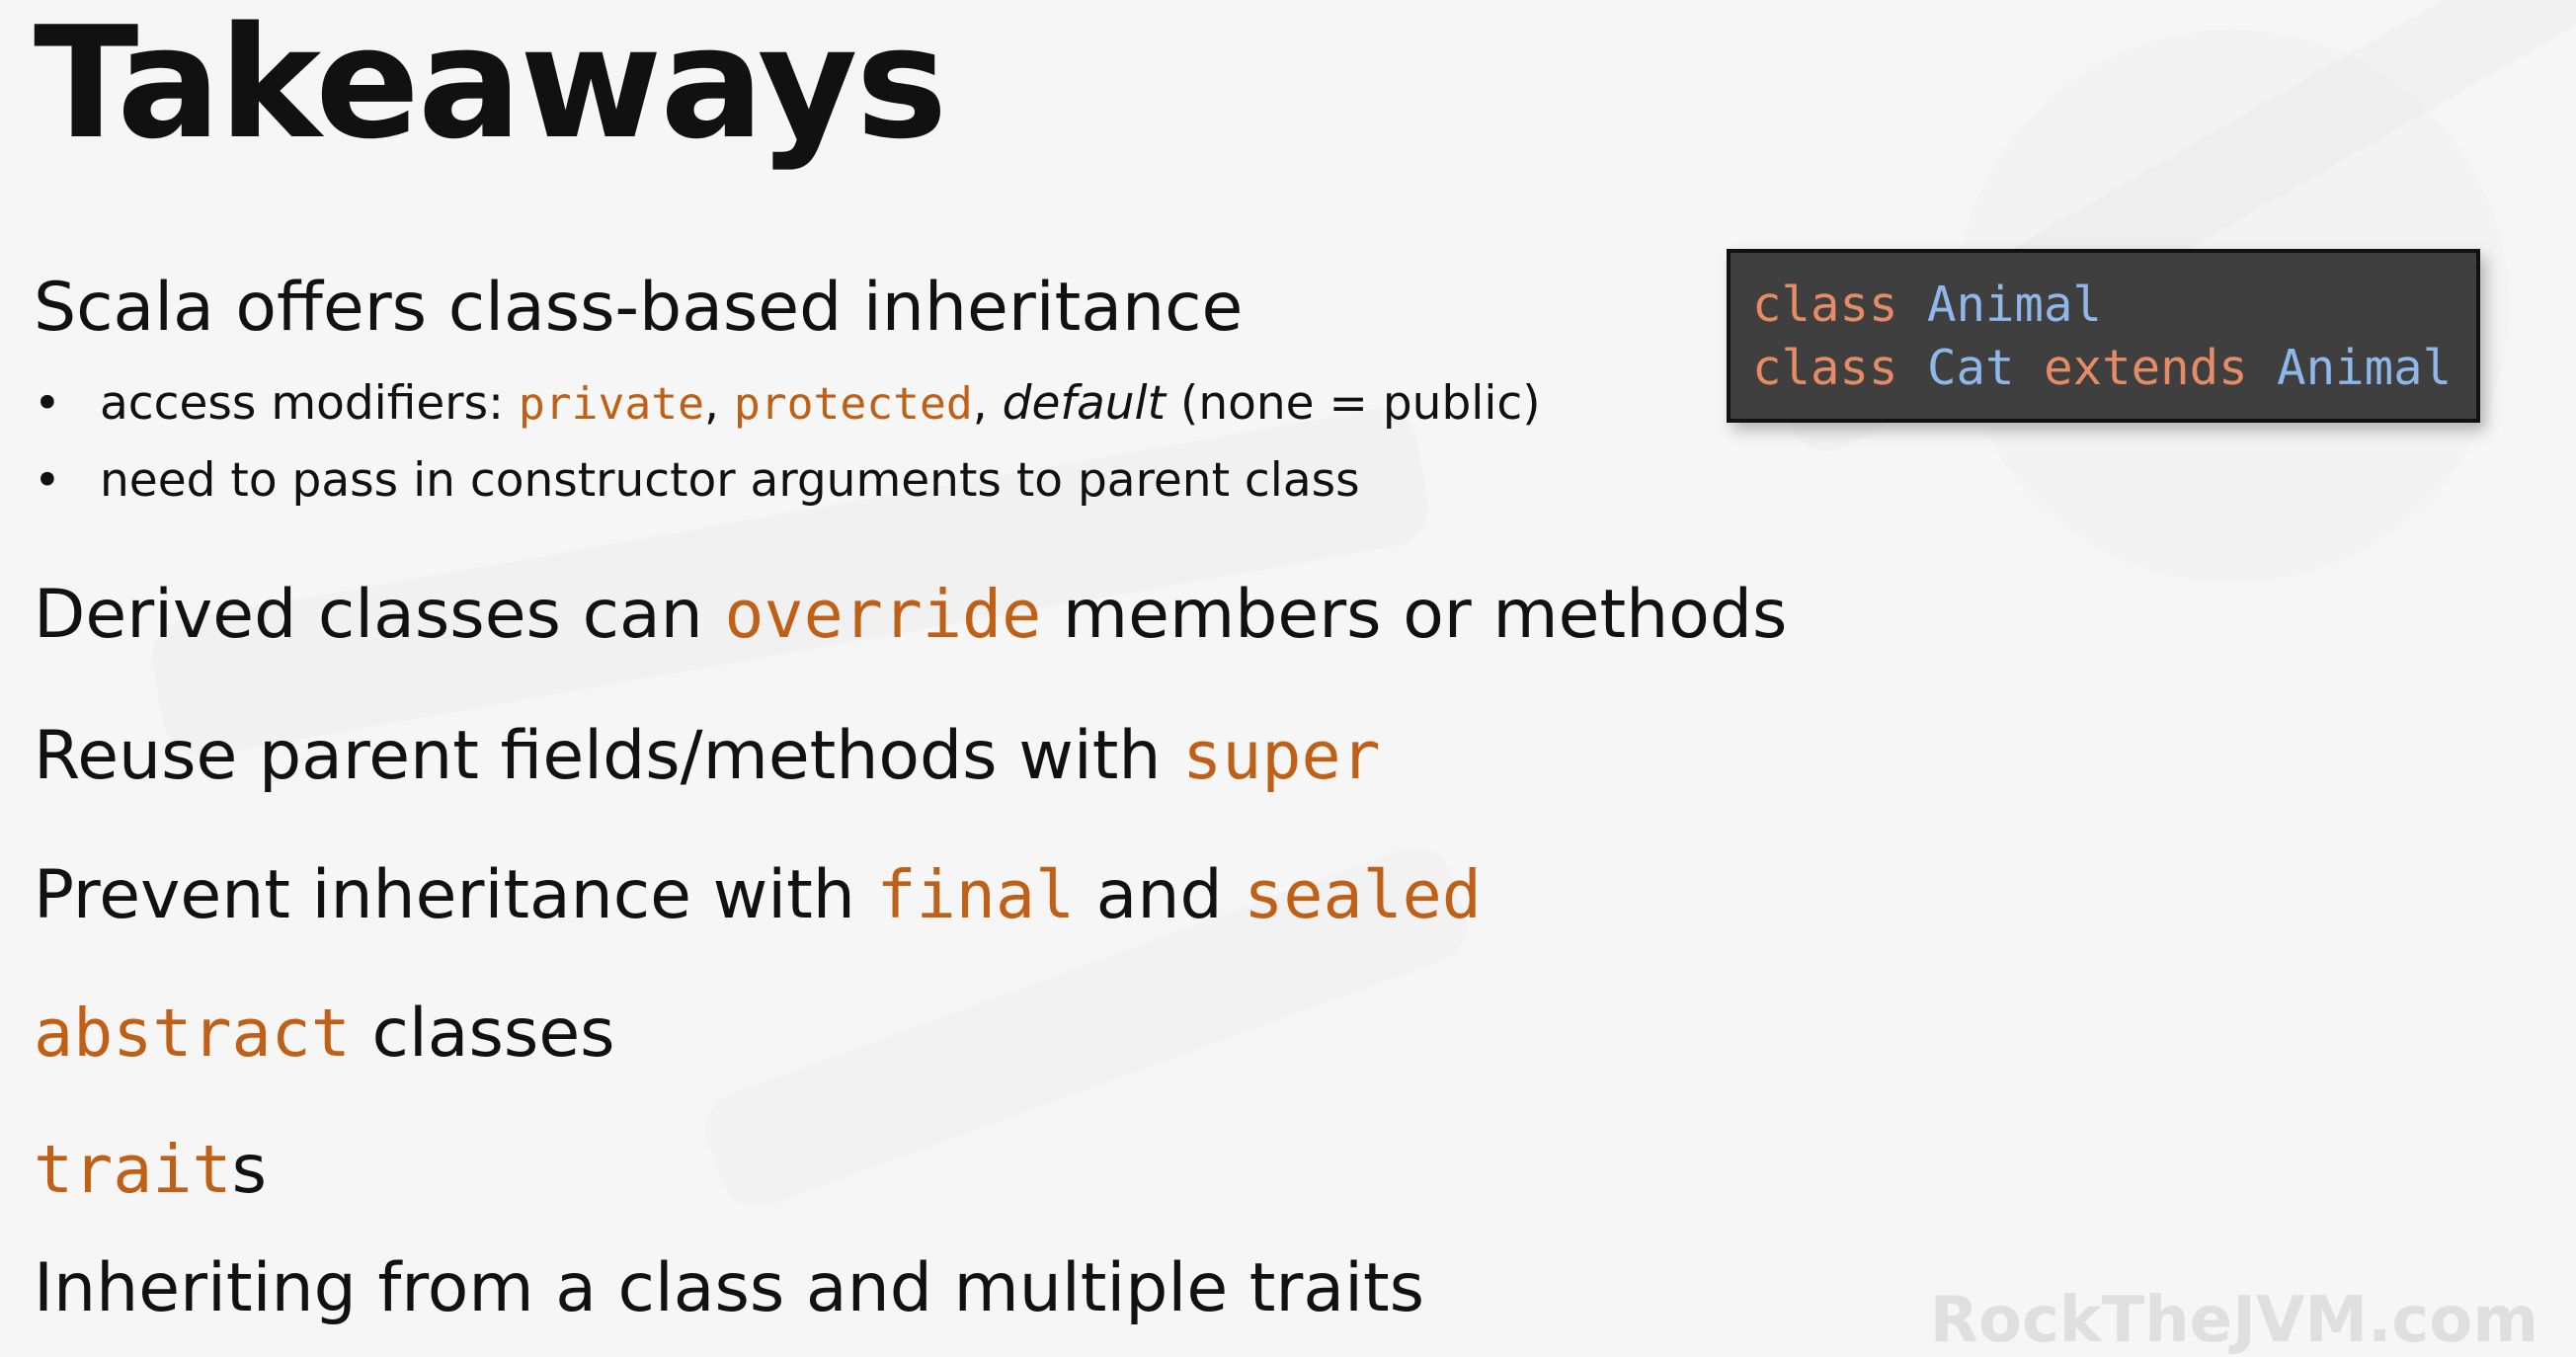  I want to click on takeaway-super: Reuse parent fields/methods with super, so click(707, 756).